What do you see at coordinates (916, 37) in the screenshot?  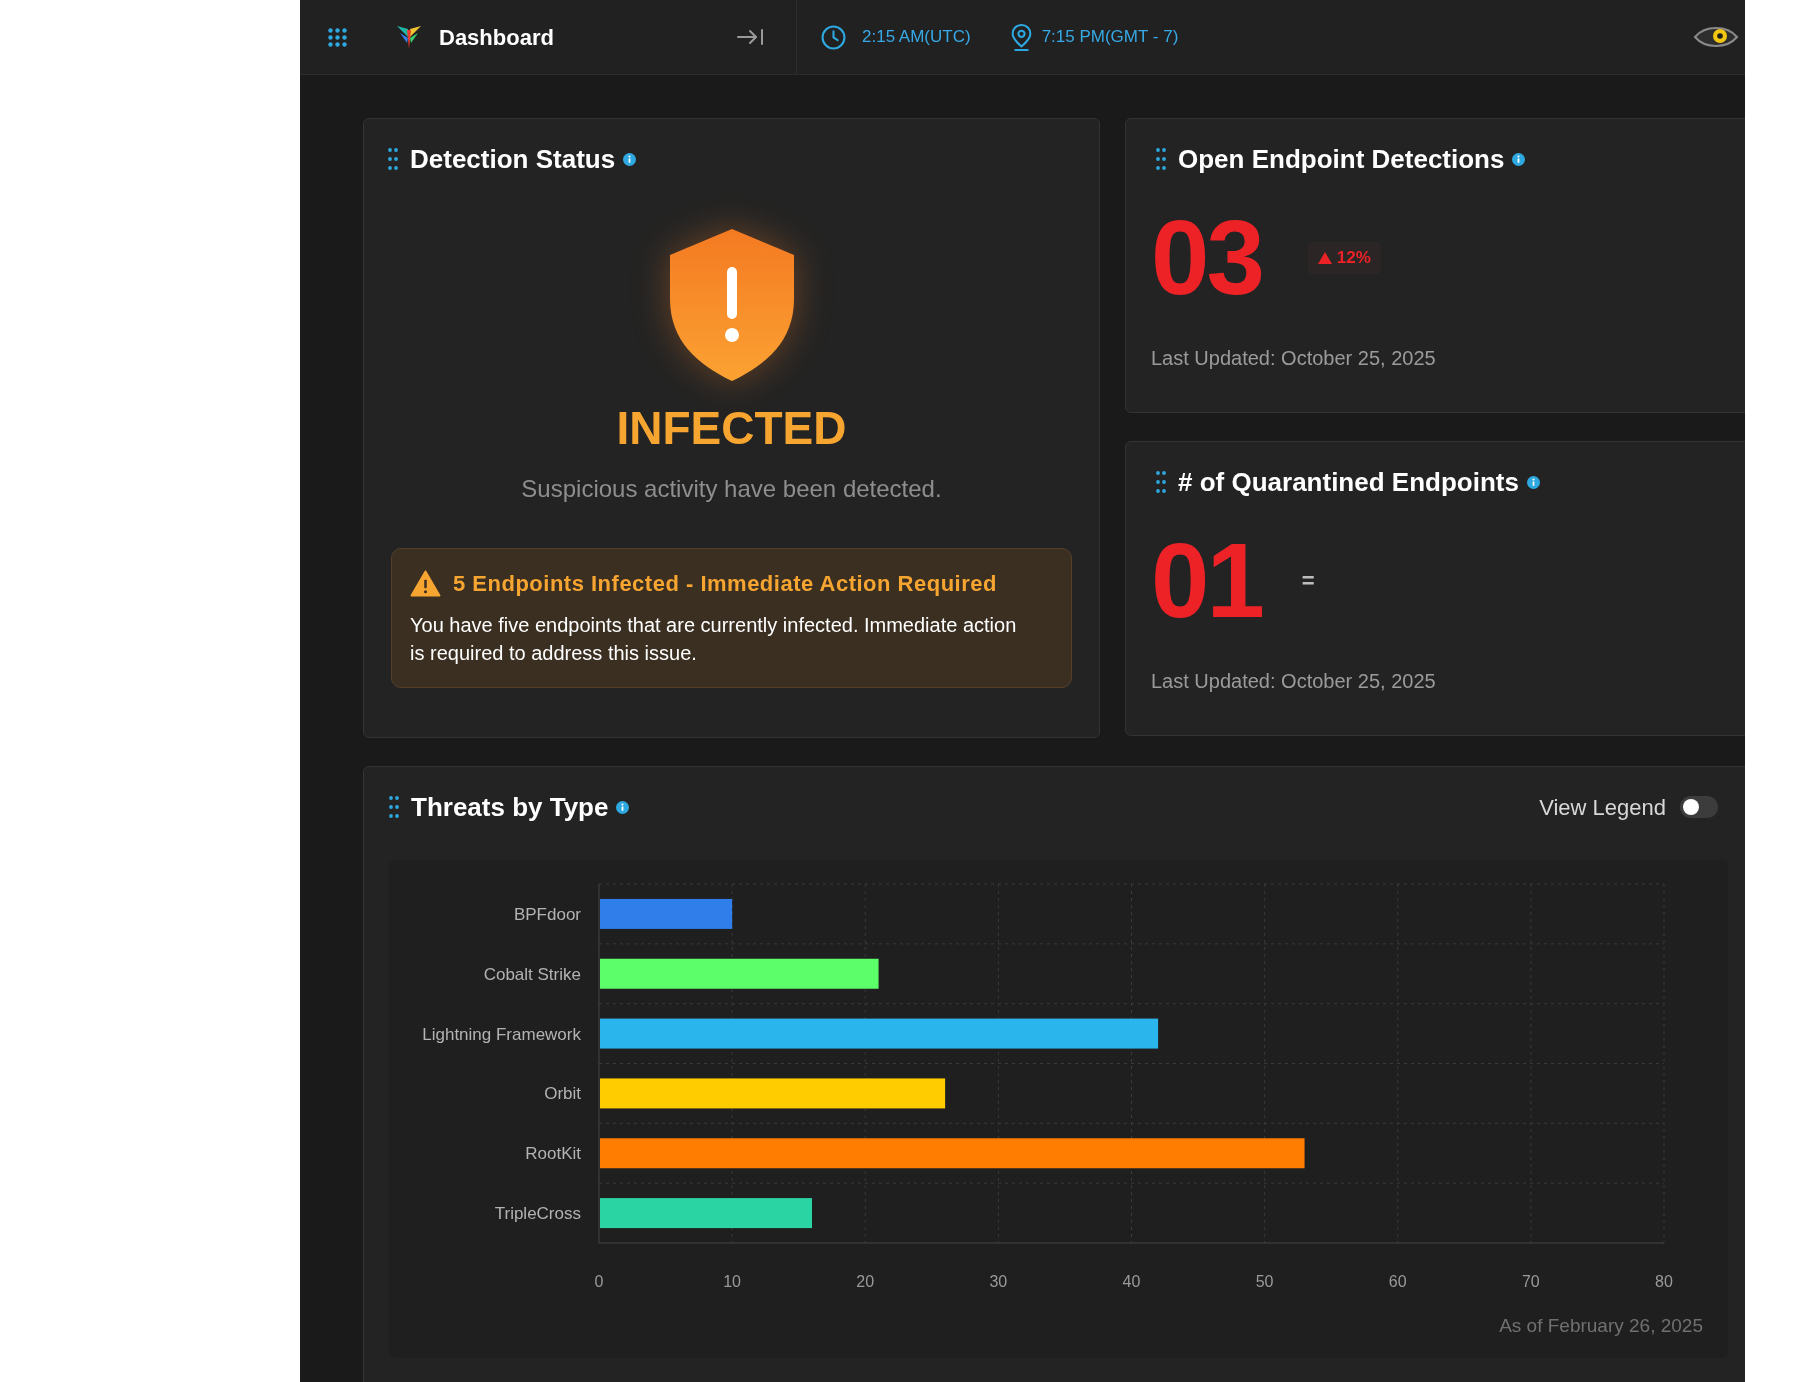 I see `utc-time: 2:15 AM(UTC)` at bounding box center [916, 37].